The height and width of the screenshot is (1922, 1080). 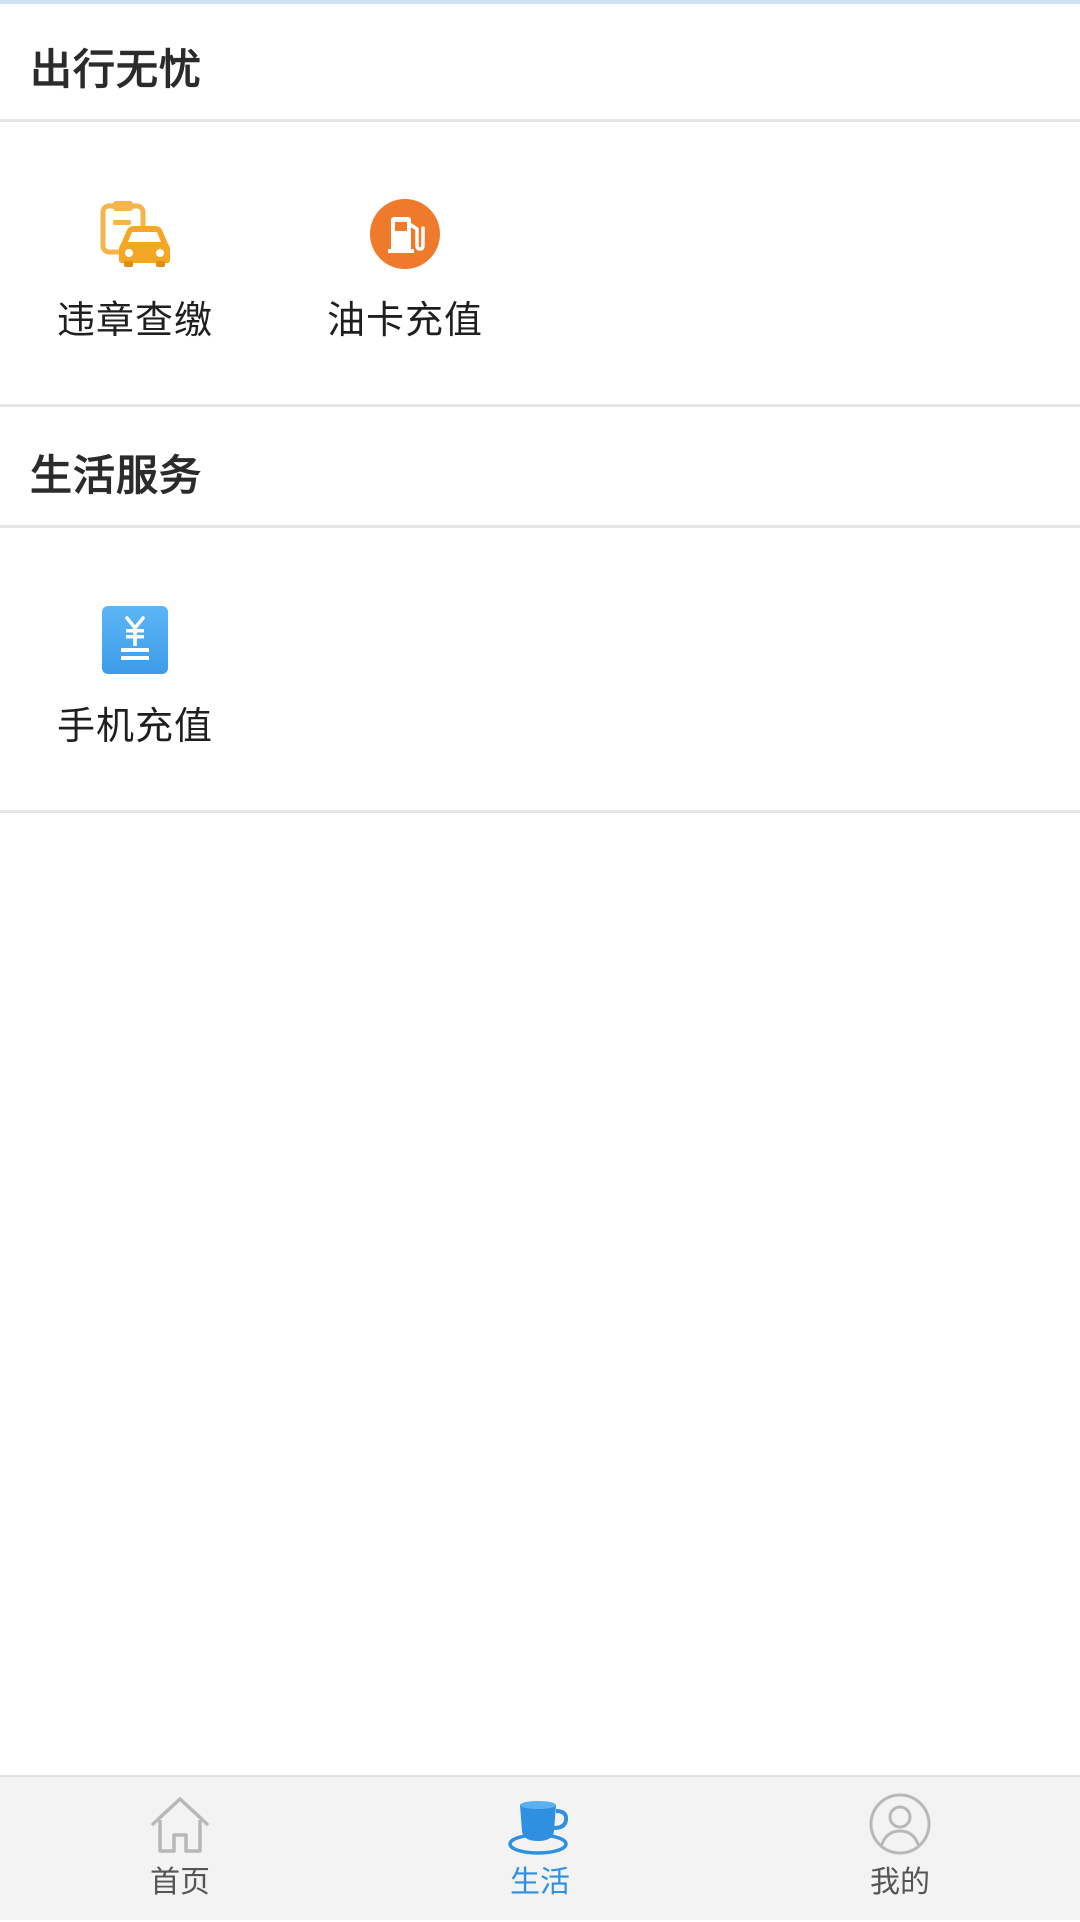 What do you see at coordinates (116, 475) in the screenshot?
I see `section-title: 生活服务` at bounding box center [116, 475].